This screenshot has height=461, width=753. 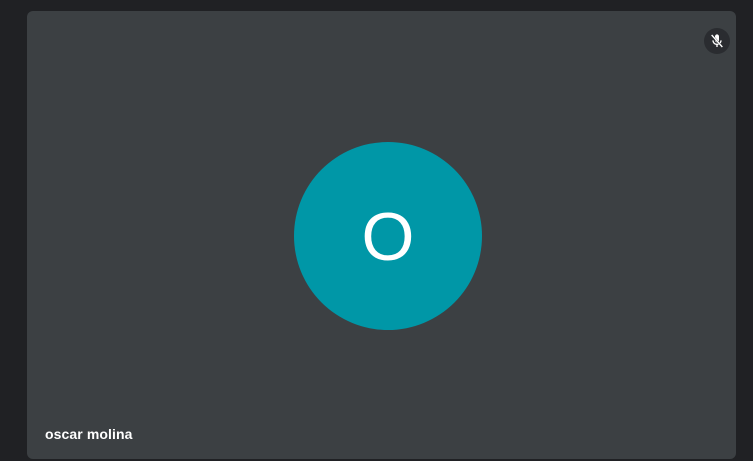 I want to click on avatar-initial: O, so click(x=388, y=237).